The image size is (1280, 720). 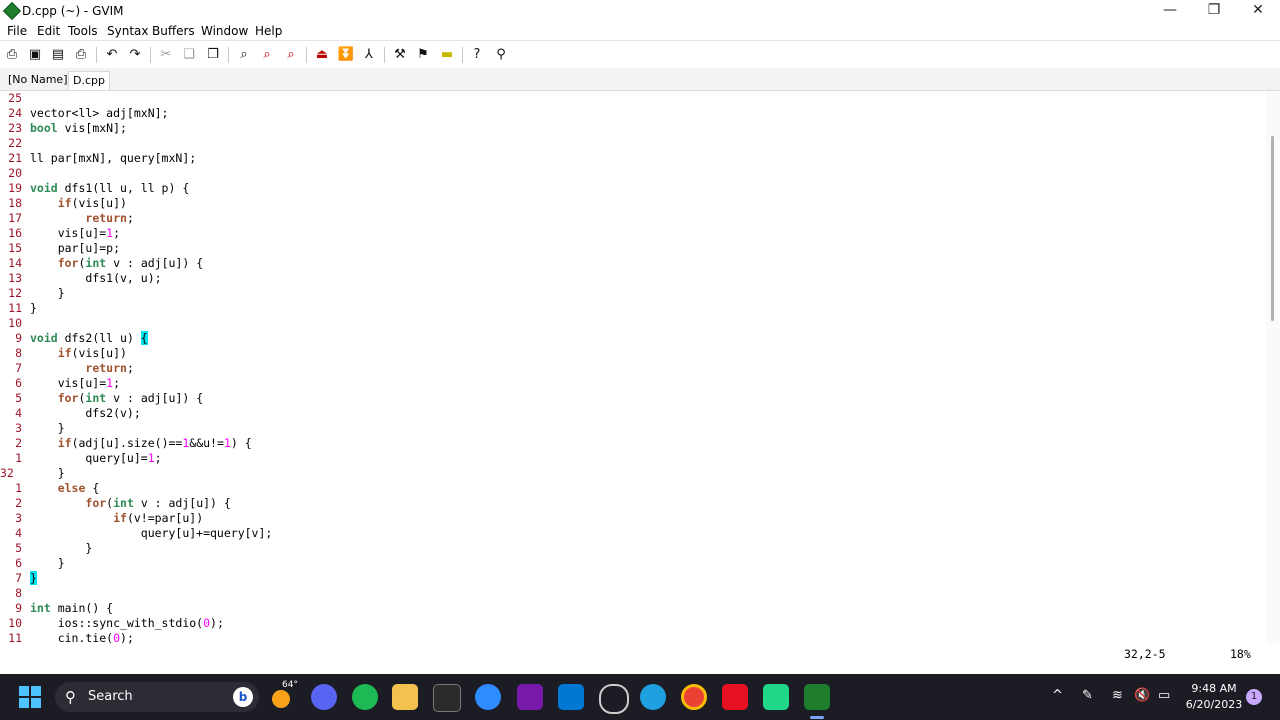 I want to click on vertical-scrollbar, so click(x=1273, y=367).